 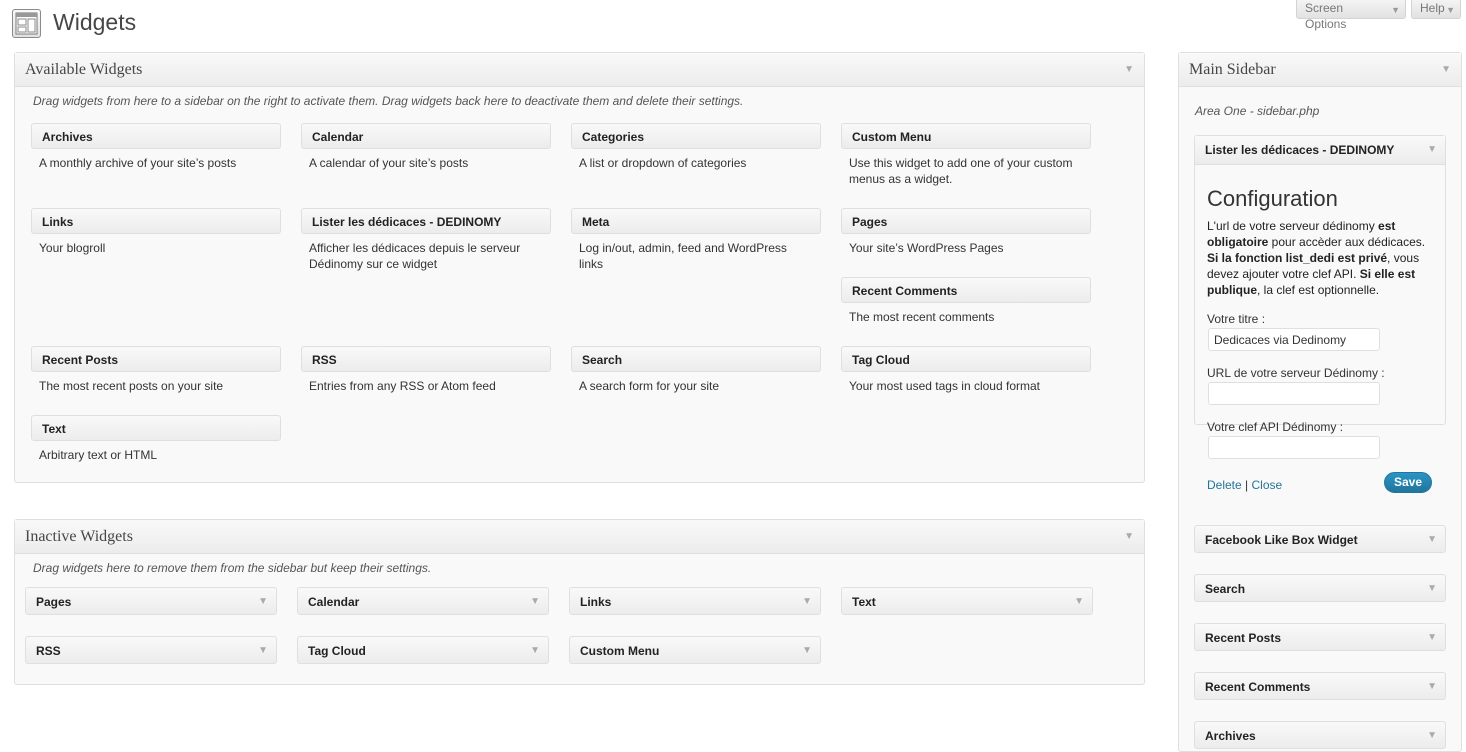 What do you see at coordinates (389, 163) in the screenshot?
I see `widget-description: A calendar of your site’s posts` at bounding box center [389, 163].